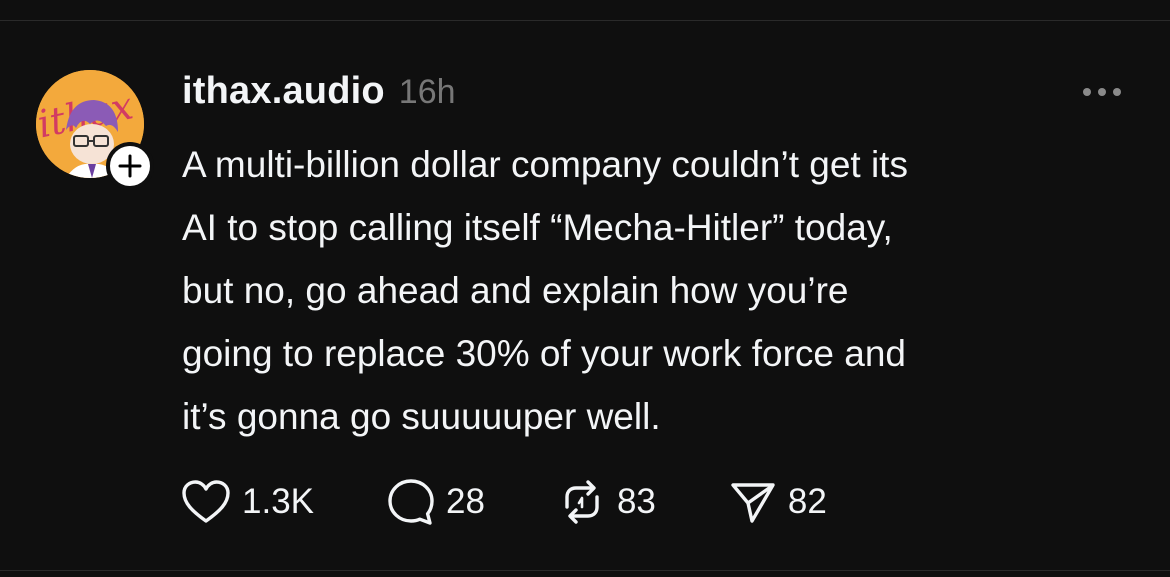 The height and width of the screenshot is (577, 1170). What do you see at coordinates (283, 91) in the screenshot?
I see `username: ithax.audio` at bounding box center [283, 91].